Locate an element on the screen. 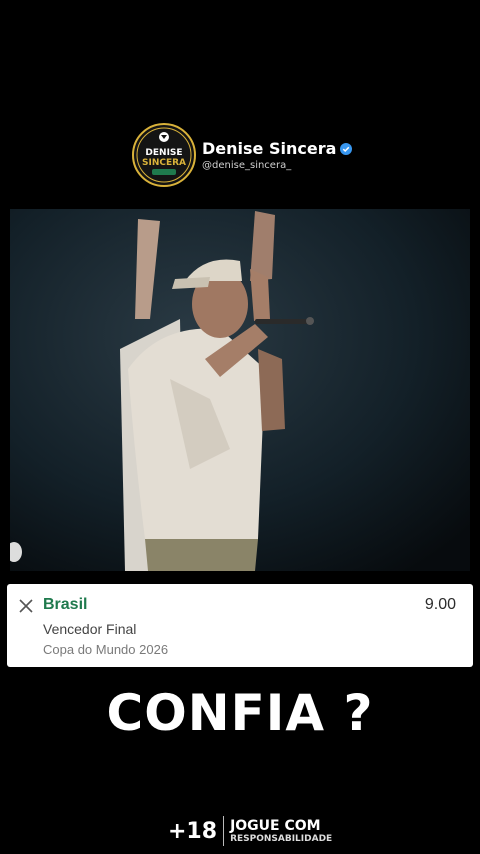 This screenshot has height=854, width=480. name-row: Denise Sincera is located at coordinates (277, 148).